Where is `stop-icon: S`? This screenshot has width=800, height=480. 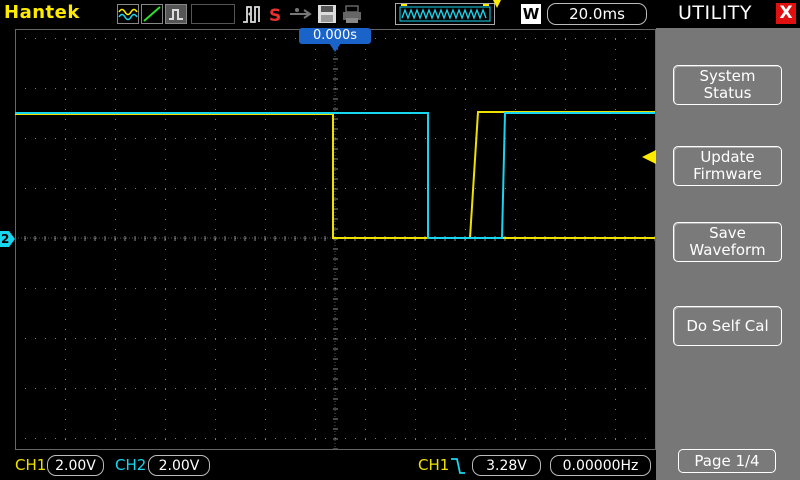
stop-icon: S is located at coordinates (276, 14).